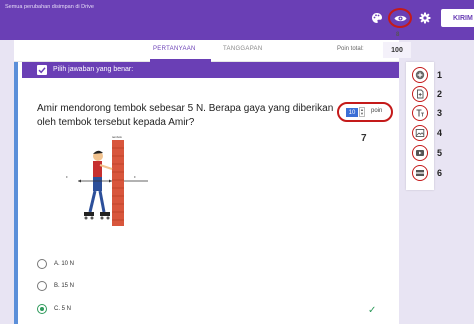  Describe the element at coordinates (64, 264) in the screenshot. I see `option-label: A. 10 N` at that location.